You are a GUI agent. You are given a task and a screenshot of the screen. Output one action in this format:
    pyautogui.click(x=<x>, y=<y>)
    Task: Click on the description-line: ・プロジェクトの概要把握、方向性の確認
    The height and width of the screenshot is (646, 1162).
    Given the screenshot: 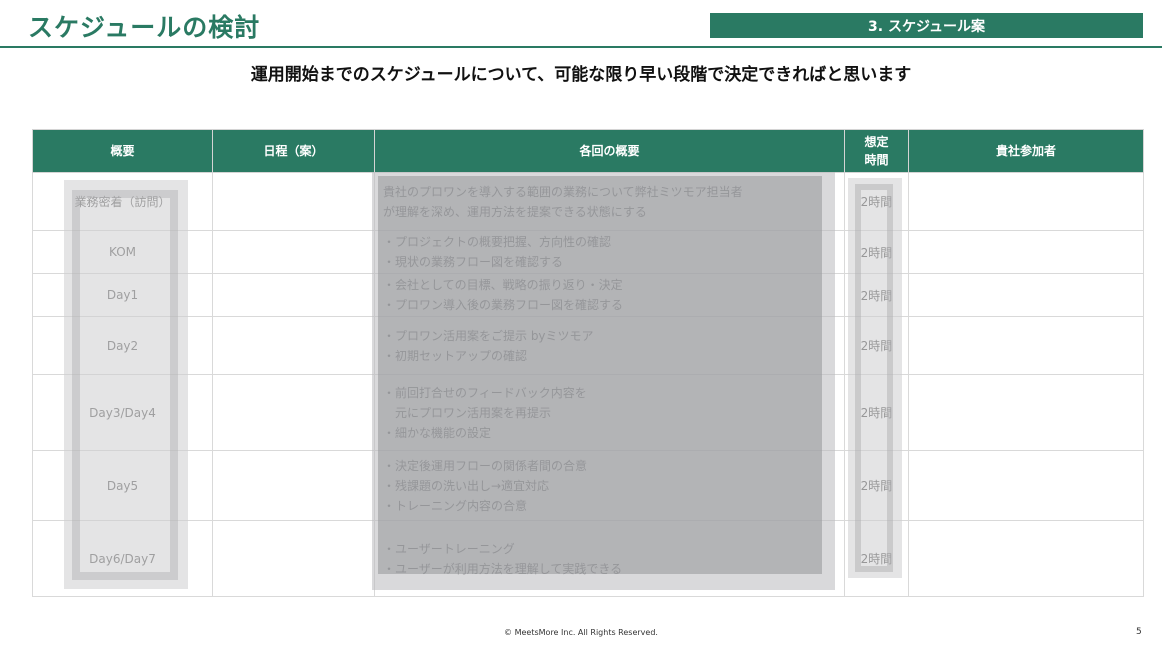 What is the action you would take?
    pyautogui.click(x=497, y=242)
    